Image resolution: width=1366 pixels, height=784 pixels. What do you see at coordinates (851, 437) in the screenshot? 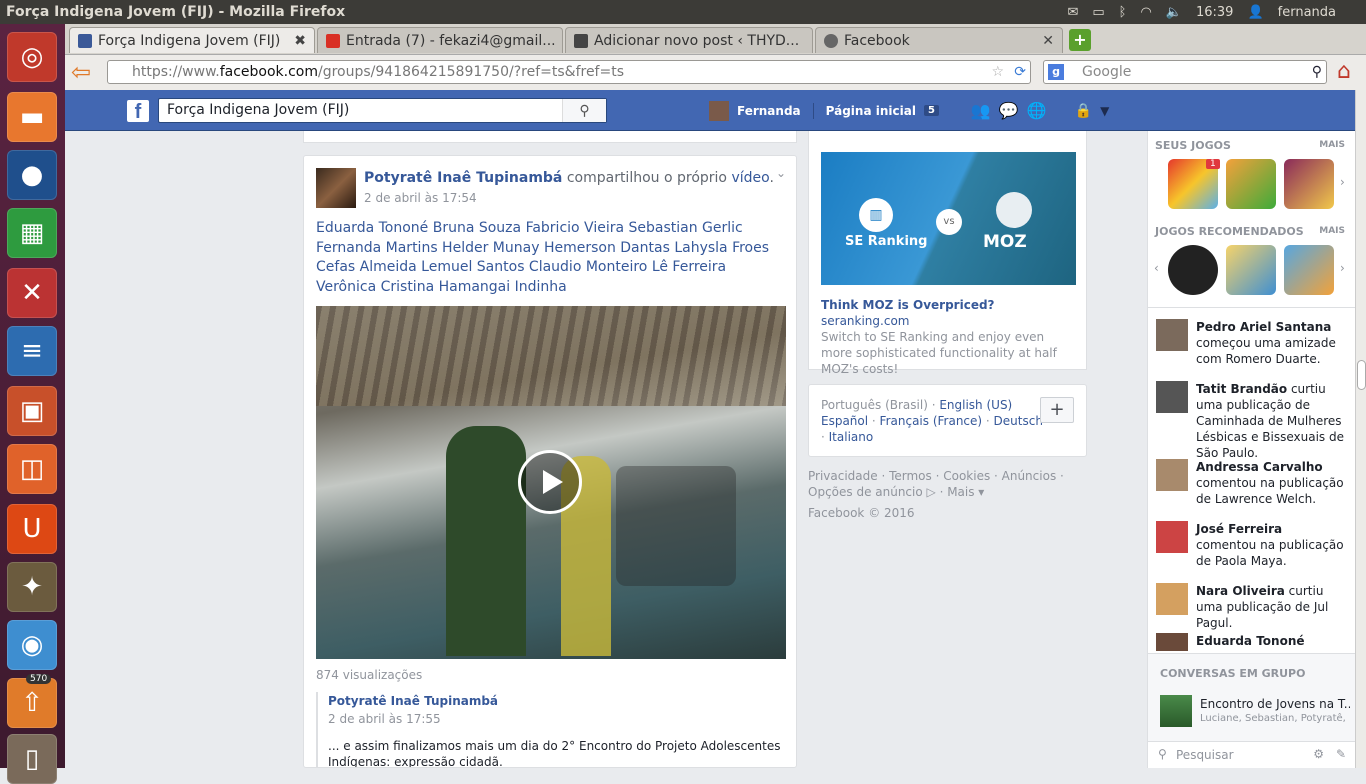
I see `language-italian: Italiano` at bounding box center [851, 437].